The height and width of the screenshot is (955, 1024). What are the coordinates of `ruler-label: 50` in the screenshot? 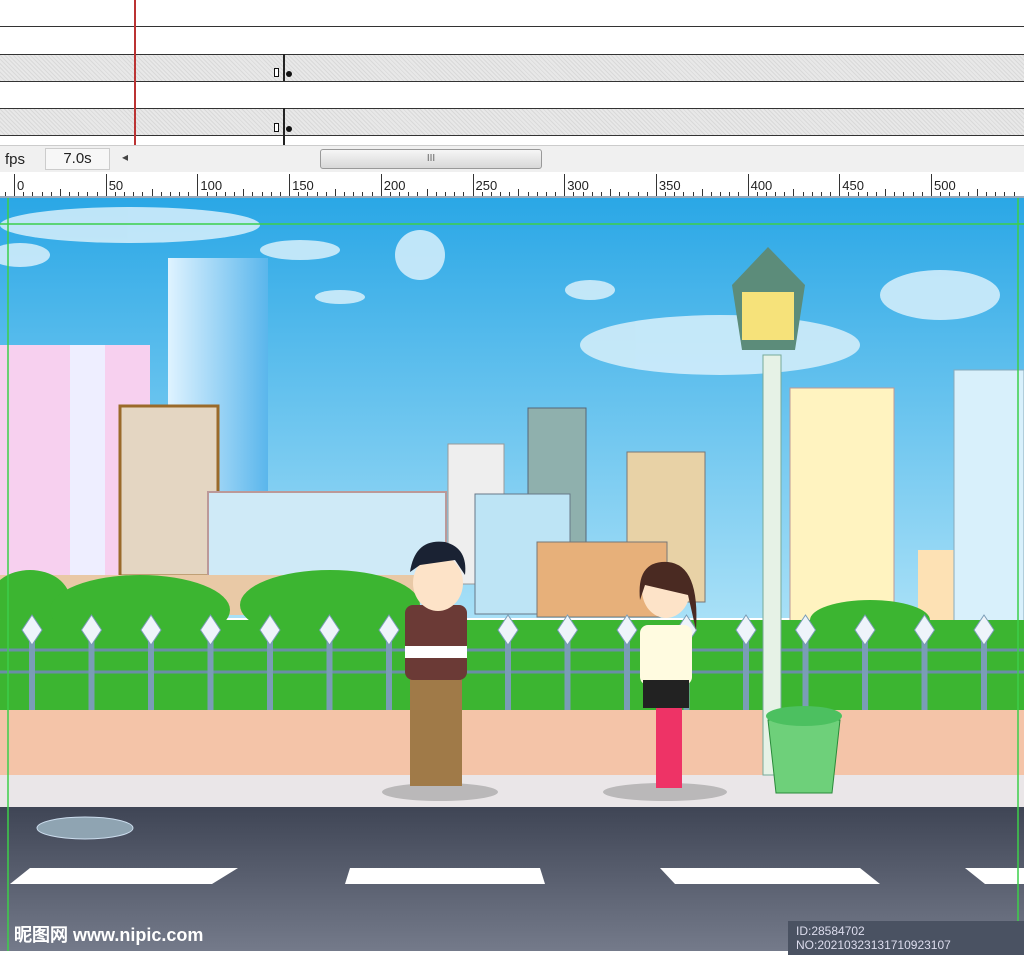 It's located at (116, 185).